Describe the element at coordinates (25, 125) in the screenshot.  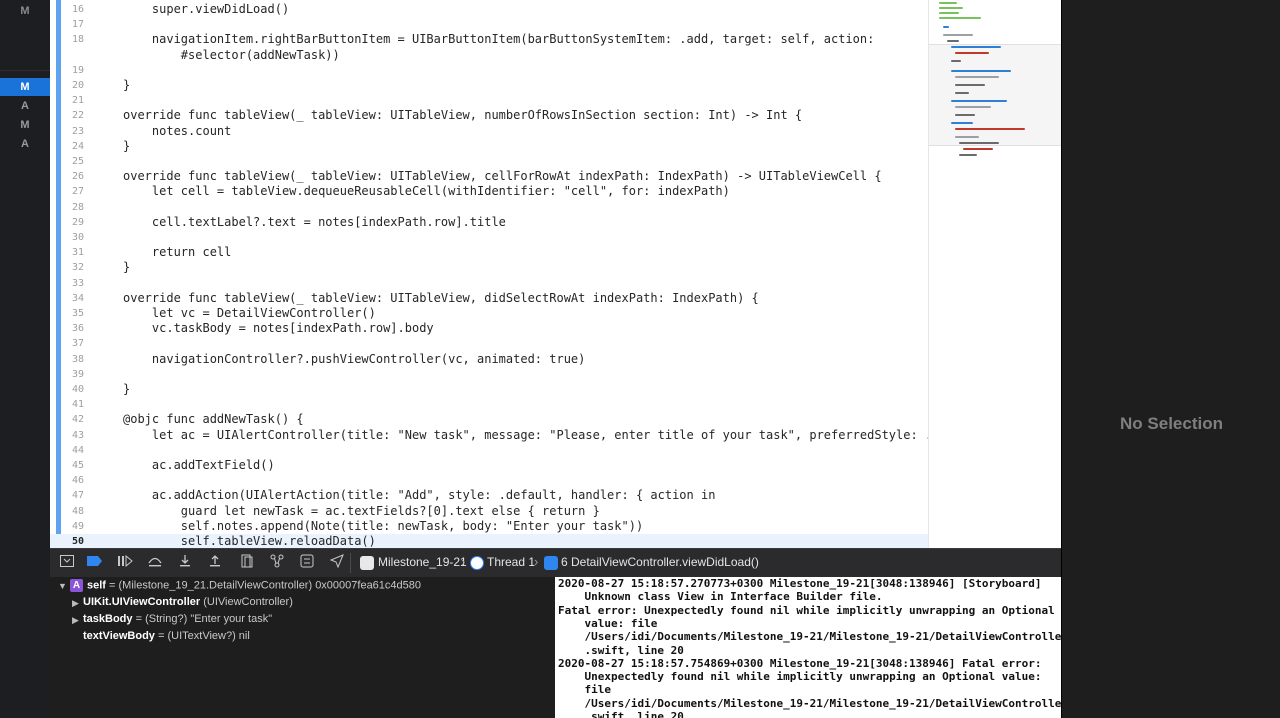
I see `status-badge-modified: M` at that location.